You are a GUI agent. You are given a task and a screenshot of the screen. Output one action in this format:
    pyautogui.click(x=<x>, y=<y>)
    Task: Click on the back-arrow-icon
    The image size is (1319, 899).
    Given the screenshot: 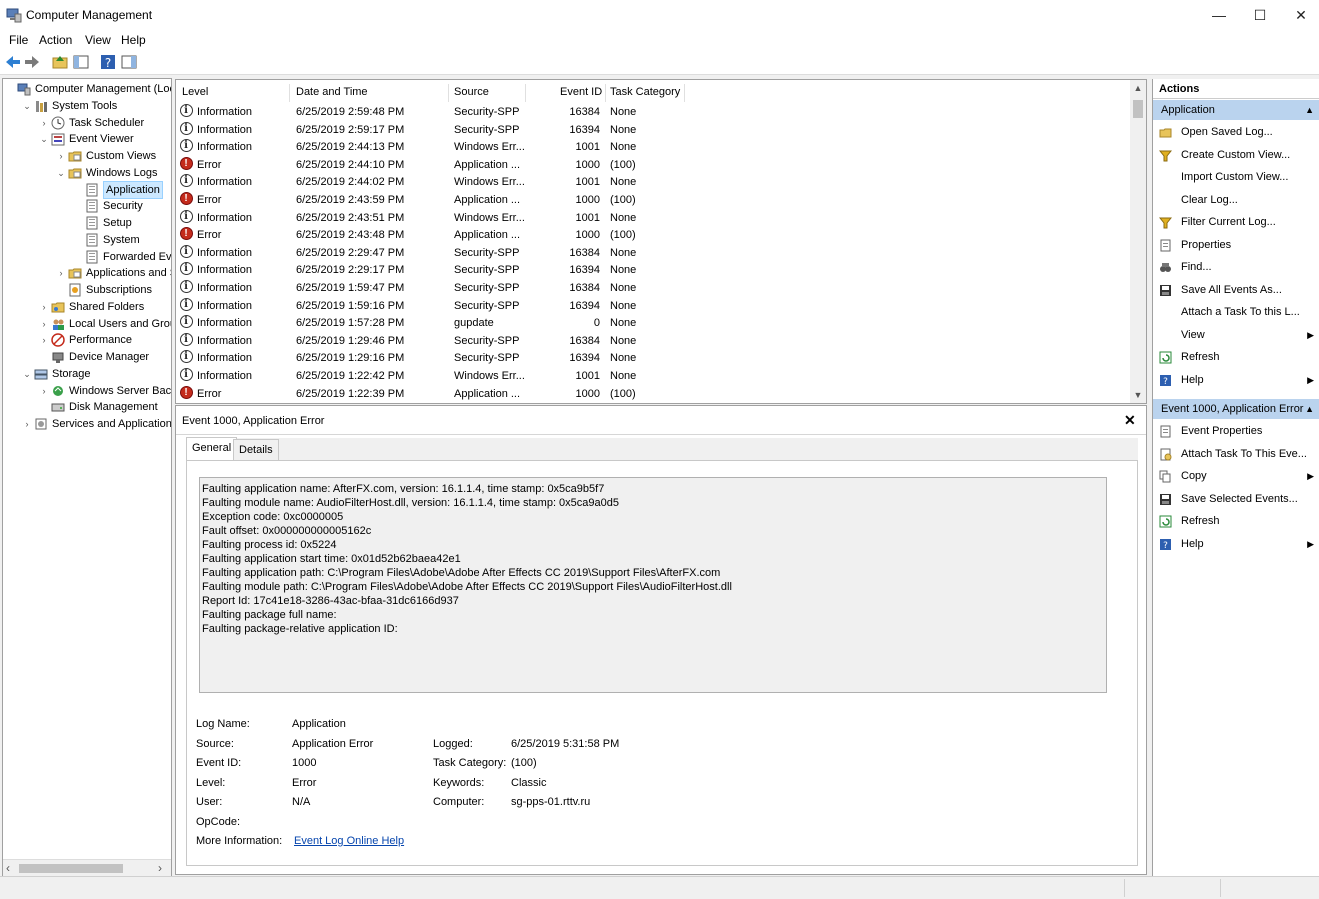 What is the action you would take?
    pyautogui.click(x=13, y=62)
    